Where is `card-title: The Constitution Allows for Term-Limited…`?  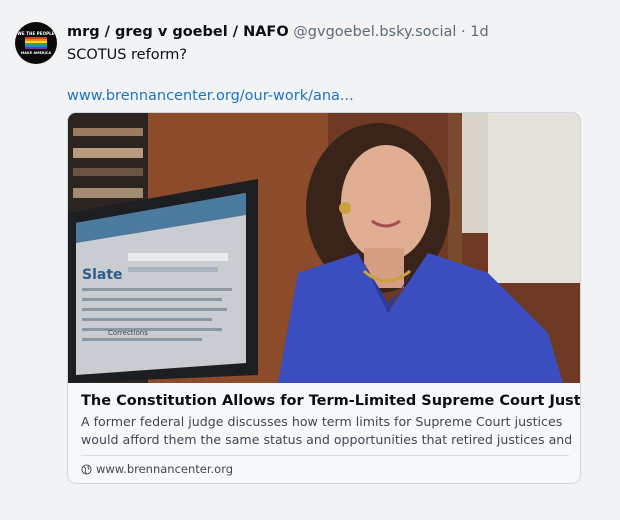 card-title: The Constitution Allows for Term-Limited… is located at coordinates (330, 401).